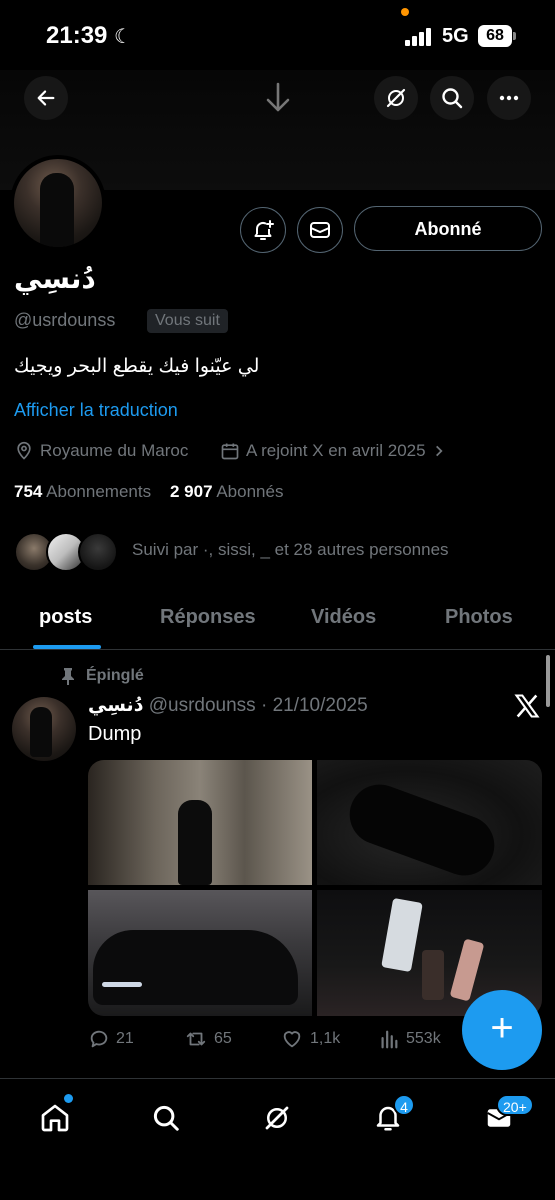  What do you see at coordinates (68, 676) in the screenshot?
I see `pin-icon` at bounding box center [68, 676].